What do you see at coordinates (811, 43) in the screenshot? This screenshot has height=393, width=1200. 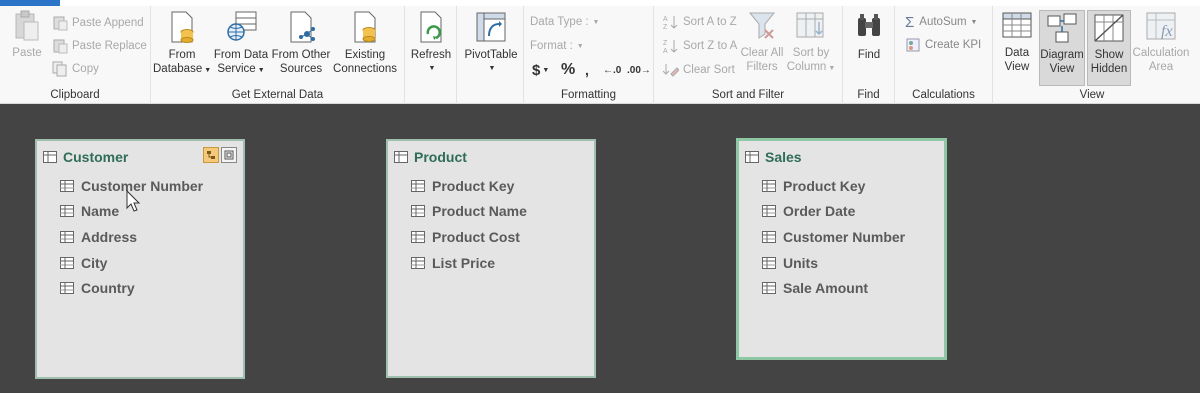 I see `sort-by-column-button: Sort by Column ▼` at bounding box center [811, 43].